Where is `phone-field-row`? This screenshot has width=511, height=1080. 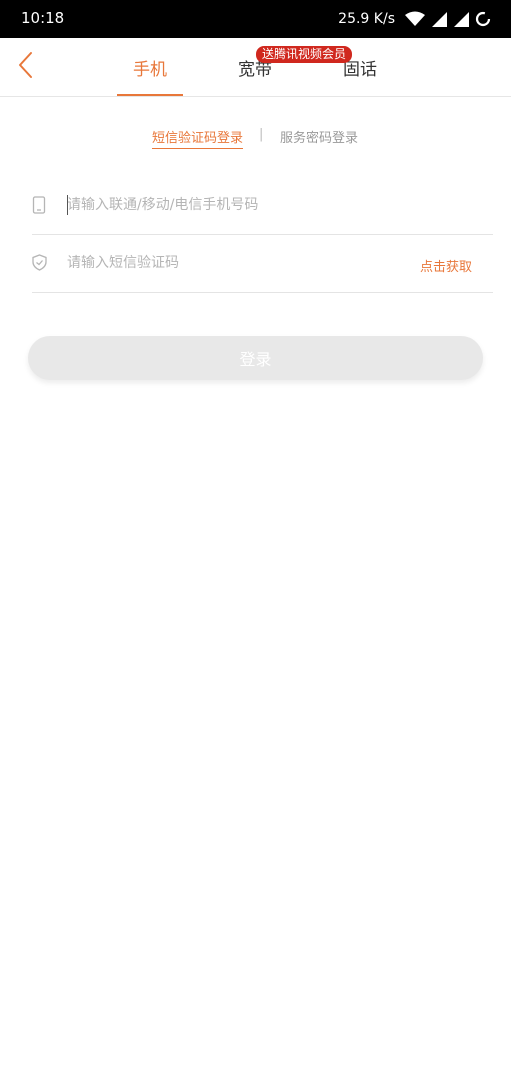 phone-field-row is located at coordinates (262, 205).